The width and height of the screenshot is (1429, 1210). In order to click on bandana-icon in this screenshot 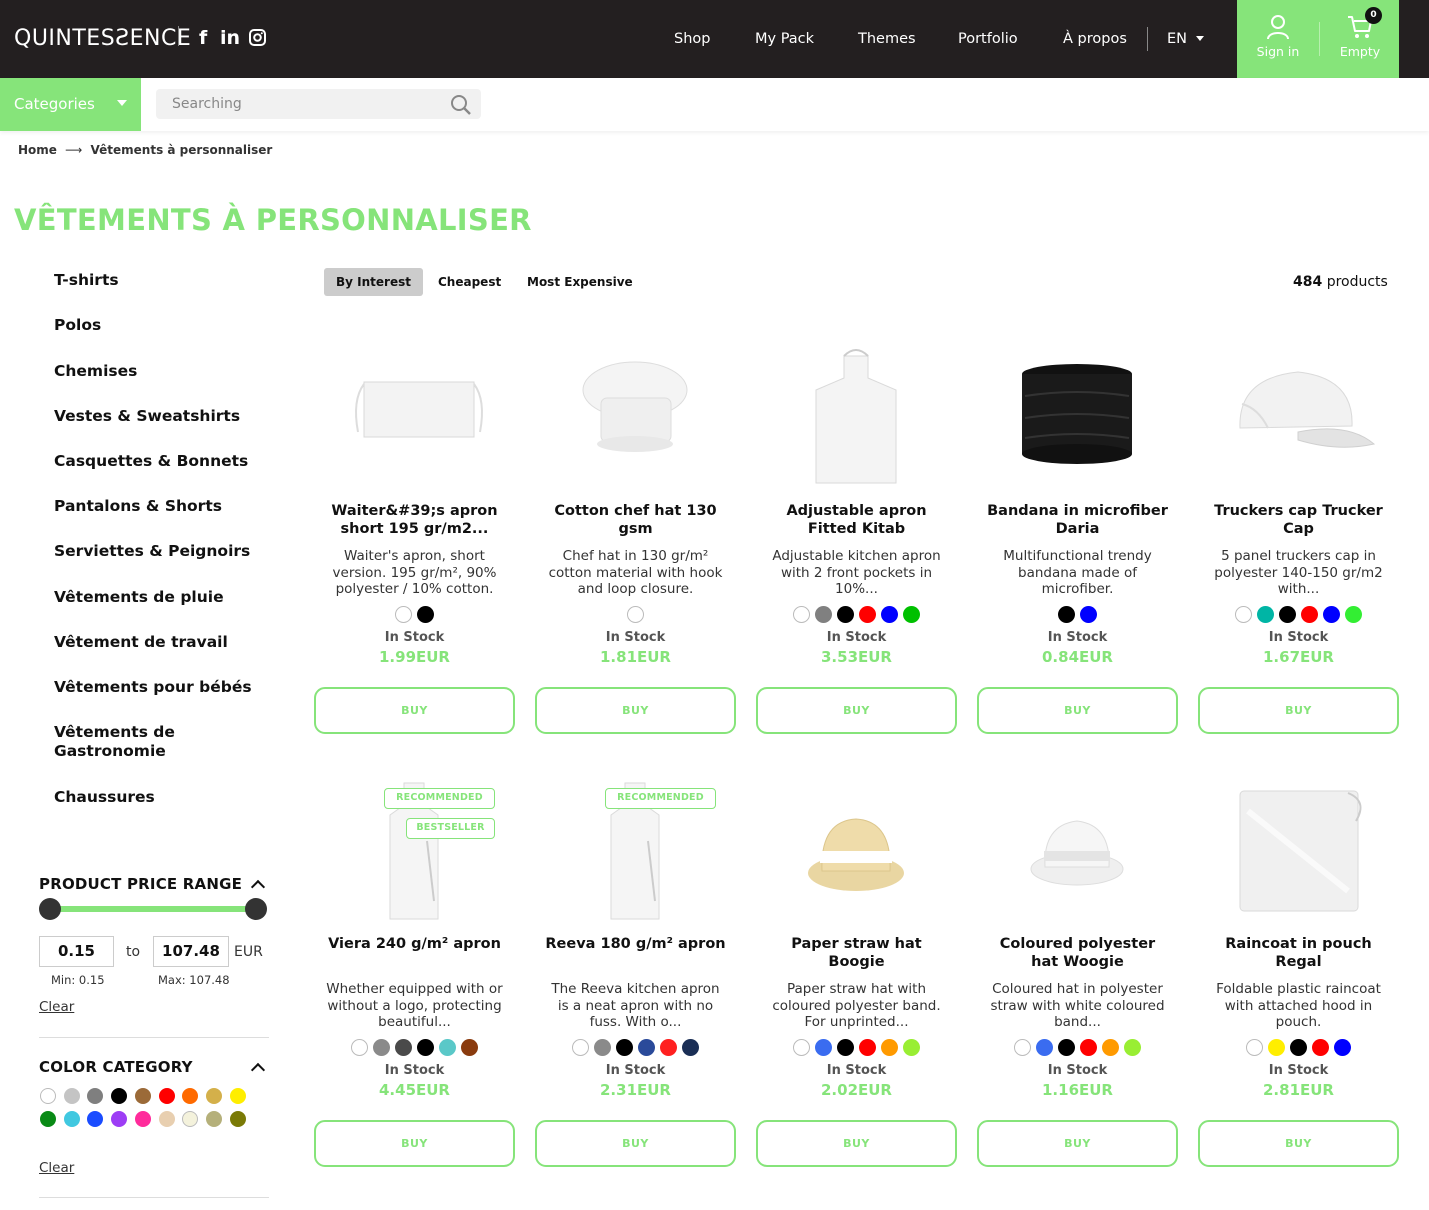, I will do `click(1077, 418)`.